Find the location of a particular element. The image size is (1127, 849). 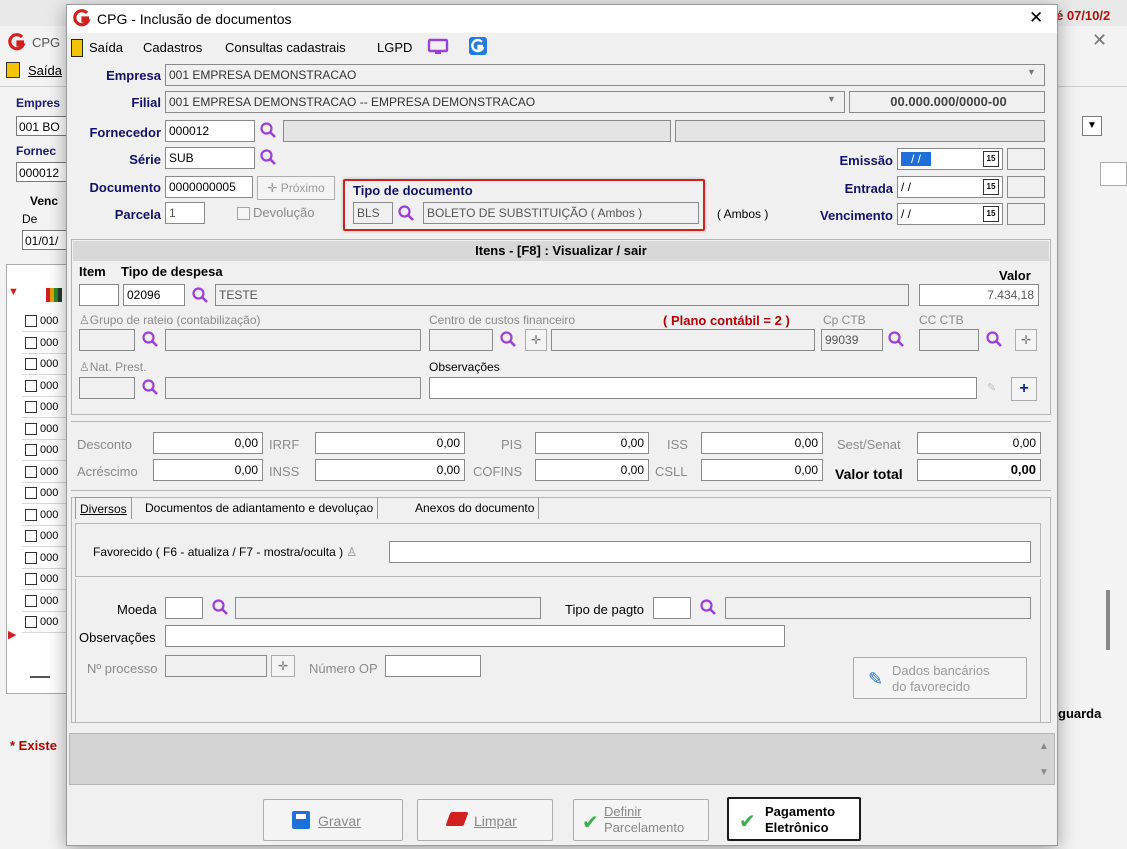

moeda-code-field is located at coordinates (184, 608).